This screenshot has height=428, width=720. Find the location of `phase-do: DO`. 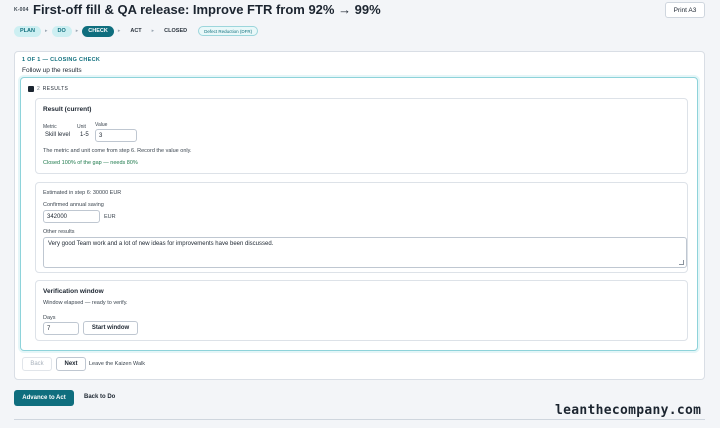

phase-do: DO is located at coordinates (61, 31).